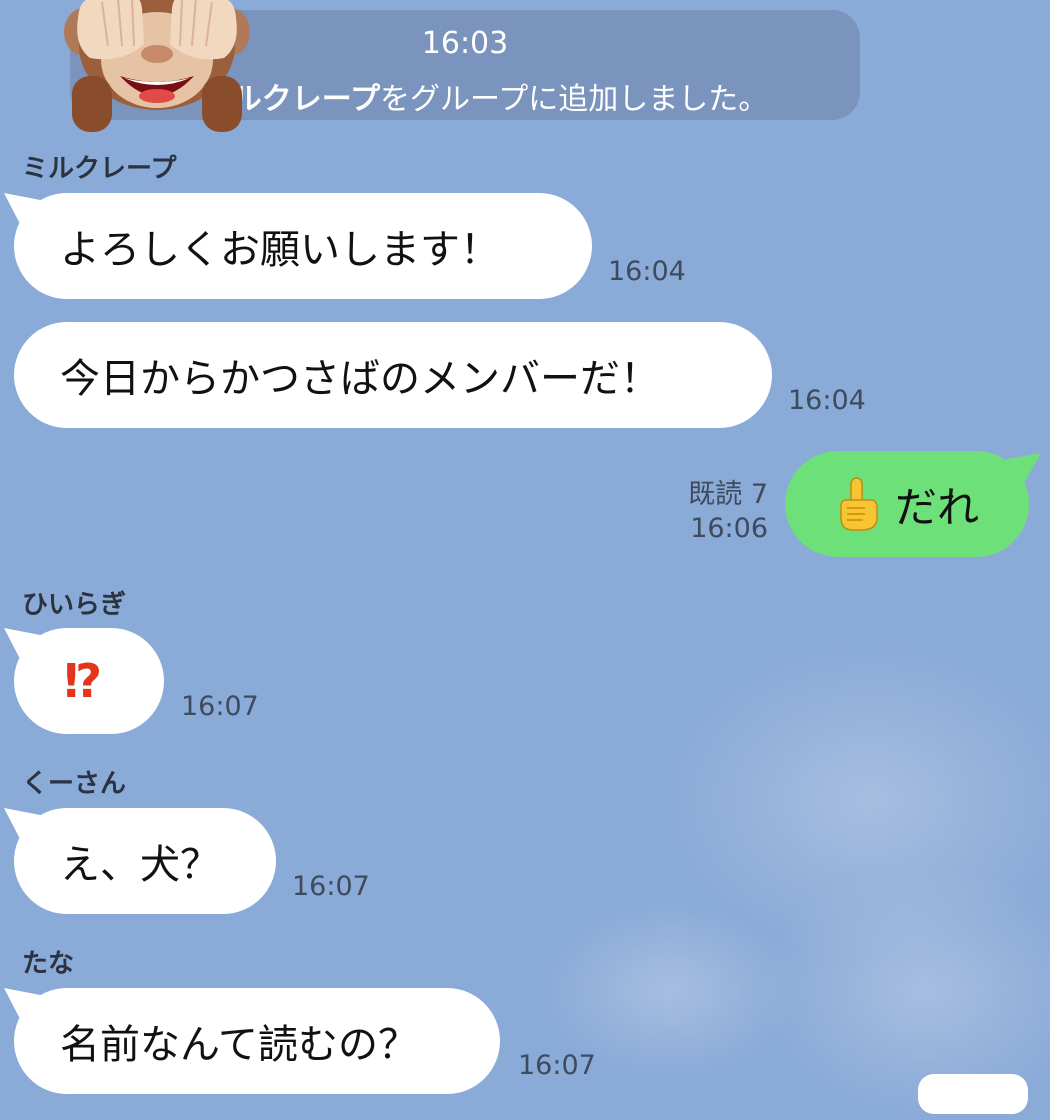 The width and height of the screenshot is (1050, 1120). Describe the element at coordinates (360, 379) in the screenshot. I see `message-text: 今日からかつさばのメンバーだ！` at that location.